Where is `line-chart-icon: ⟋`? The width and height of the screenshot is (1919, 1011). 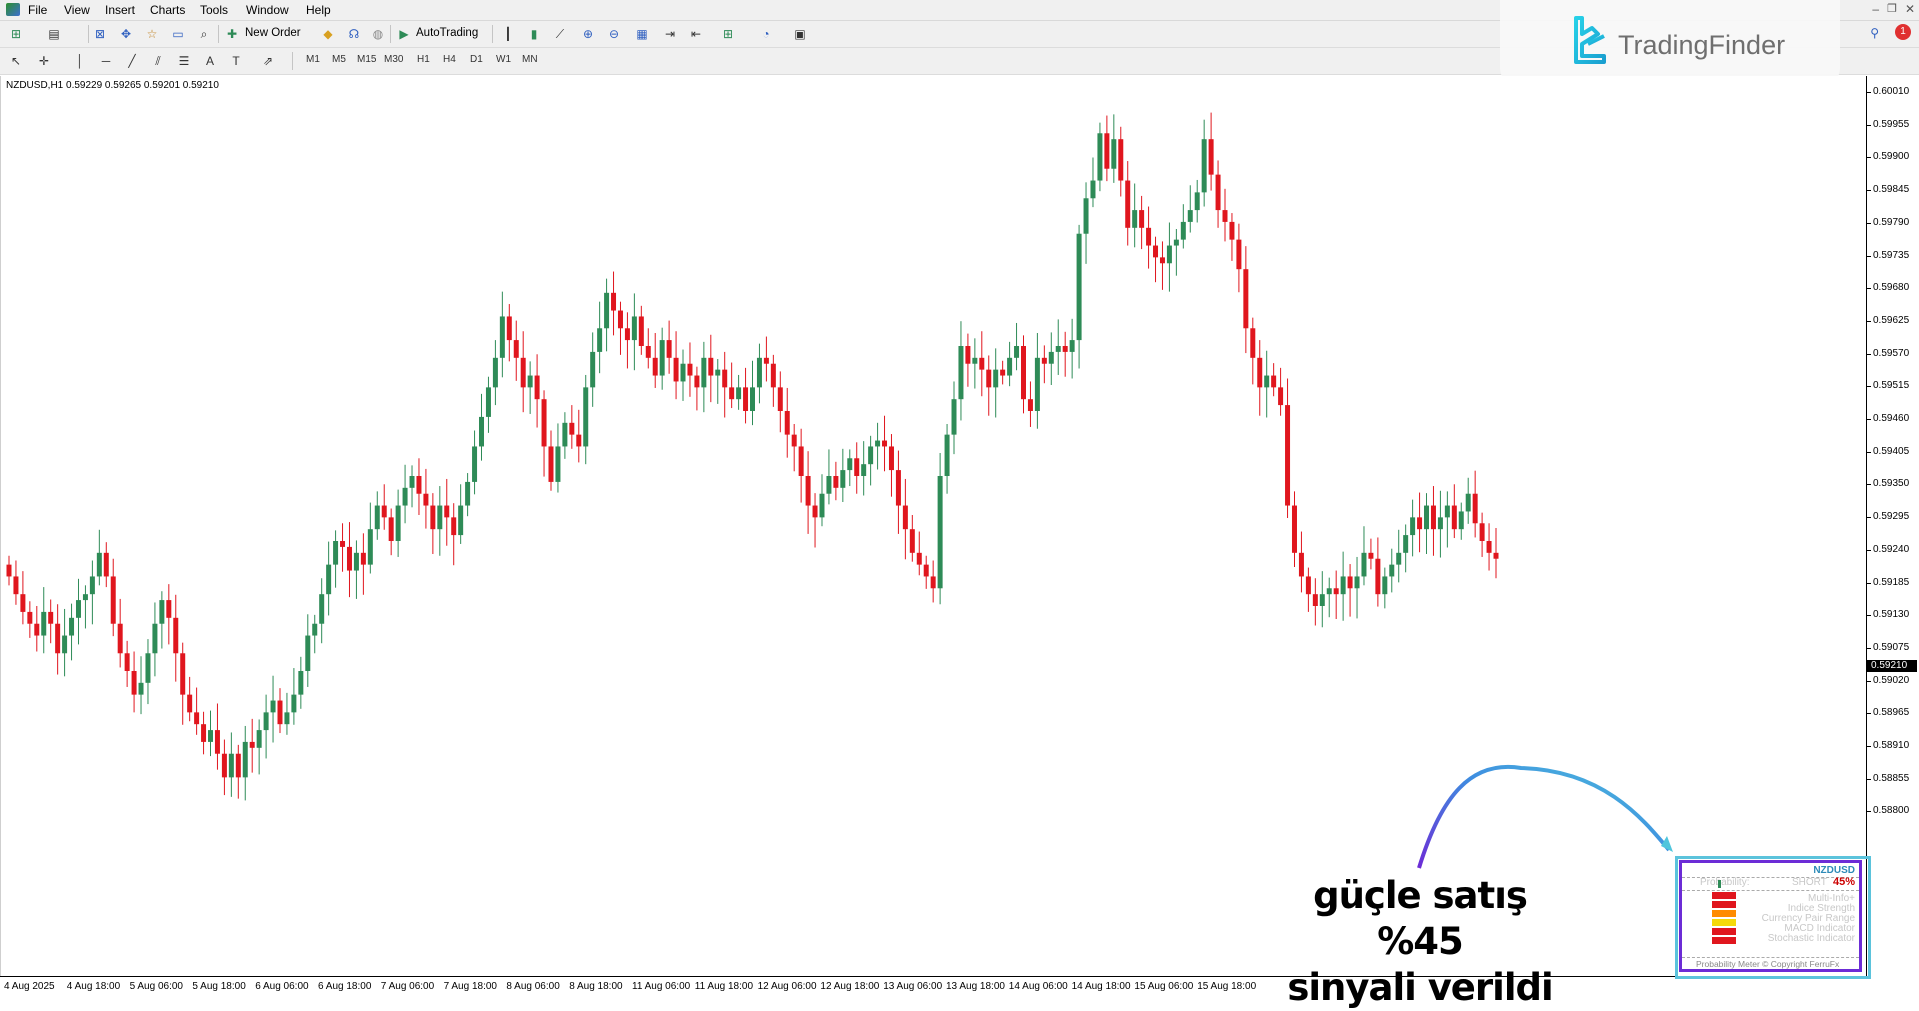
line-chart-icon: ⟋ is located at coordinates (560, 34).